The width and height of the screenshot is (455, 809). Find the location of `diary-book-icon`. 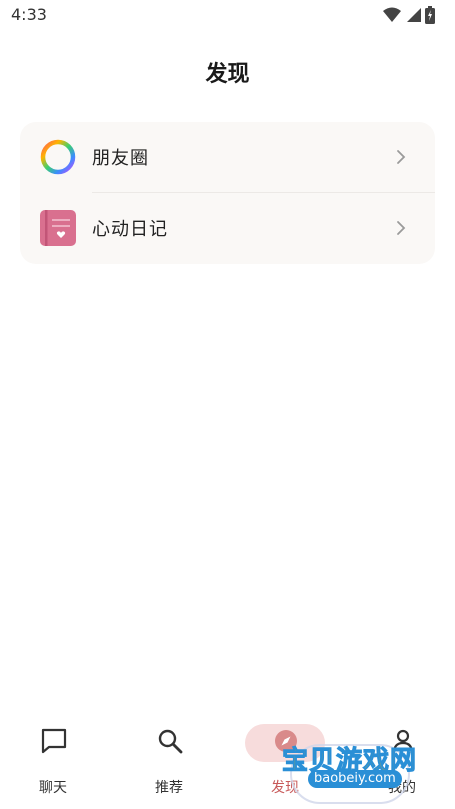

diary-book-icon is located at coordinates (58, 228).